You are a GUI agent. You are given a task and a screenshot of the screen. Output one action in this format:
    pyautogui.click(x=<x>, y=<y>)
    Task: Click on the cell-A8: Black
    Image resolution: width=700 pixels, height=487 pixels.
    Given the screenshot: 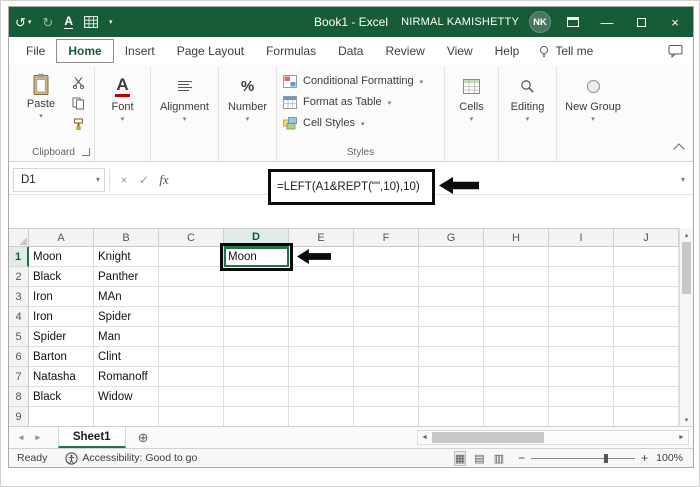 What is the action you would take?
    pyautogui.click(x=61, y=397)
    